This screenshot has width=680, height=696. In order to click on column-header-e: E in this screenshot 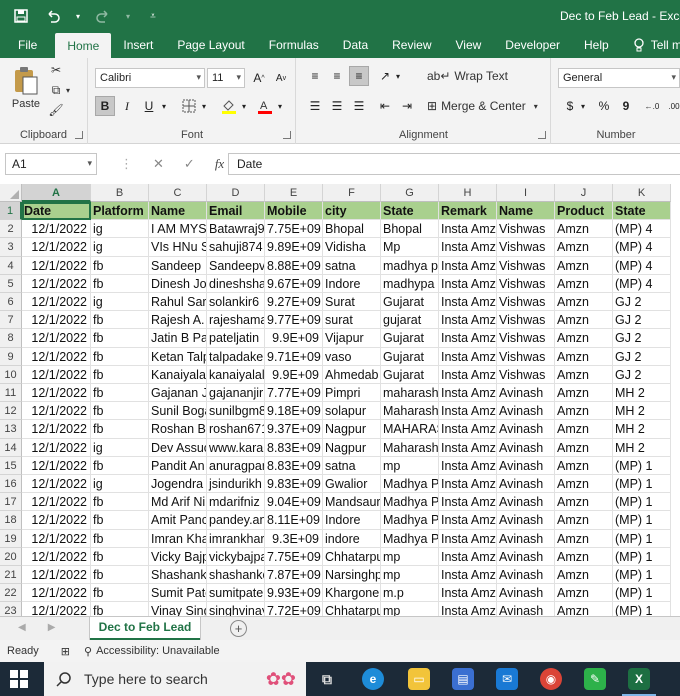, I will do `click(294, 193)`.